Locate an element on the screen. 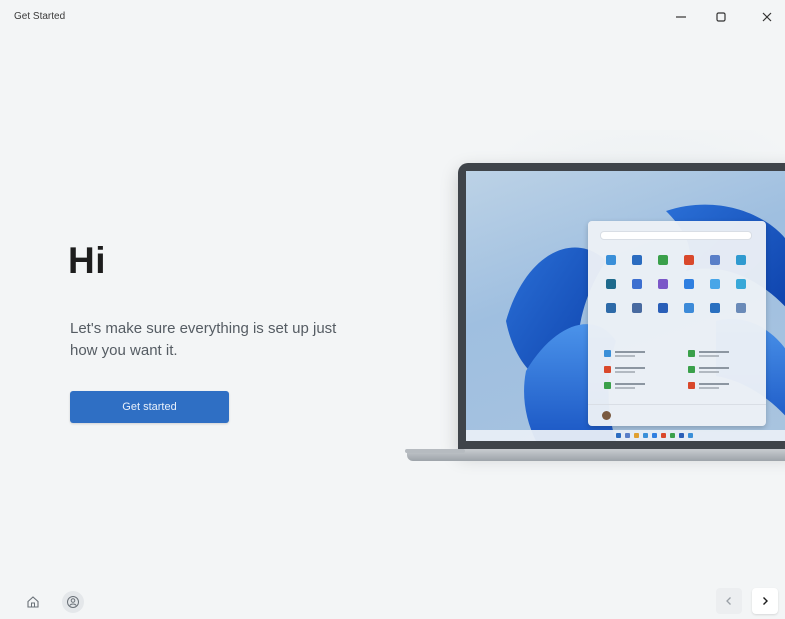 The image size is (785, 619). minimize-icon is located at coordinates (681, 17).